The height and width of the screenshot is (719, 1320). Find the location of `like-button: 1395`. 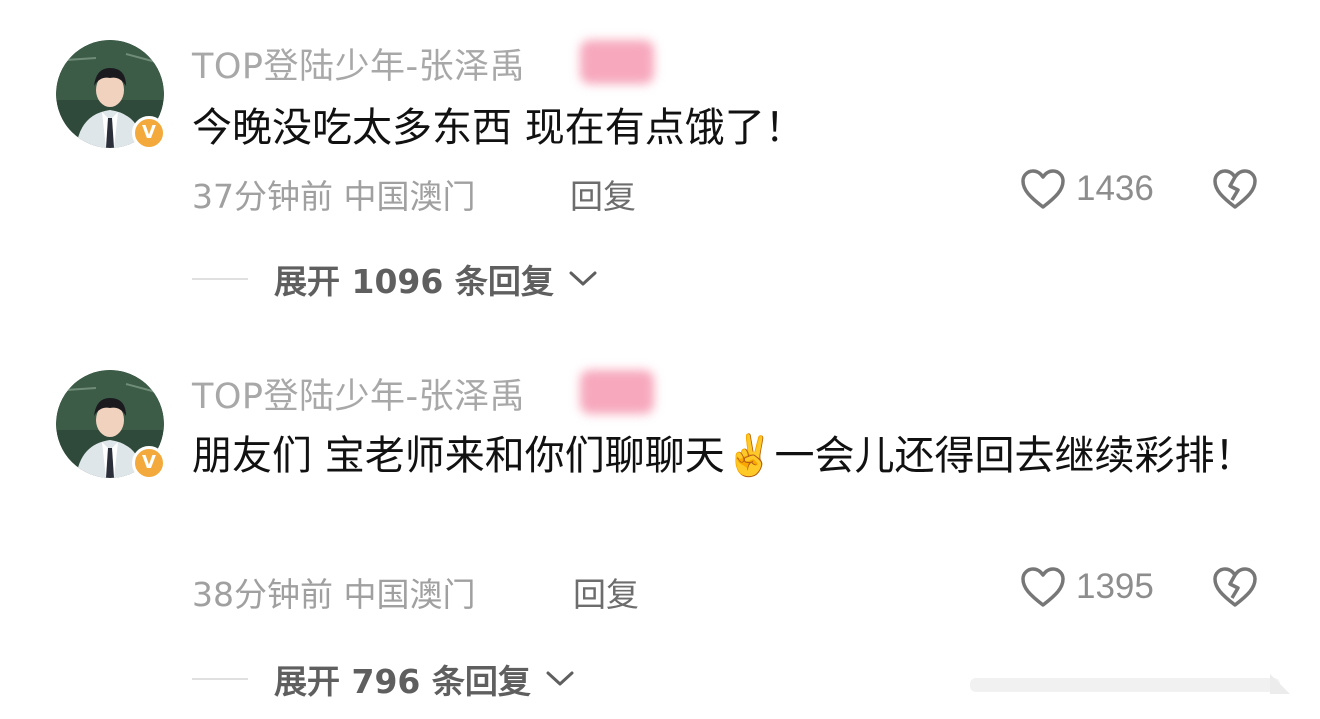

like-button: 1395 is located at coordinates (1087, 587).